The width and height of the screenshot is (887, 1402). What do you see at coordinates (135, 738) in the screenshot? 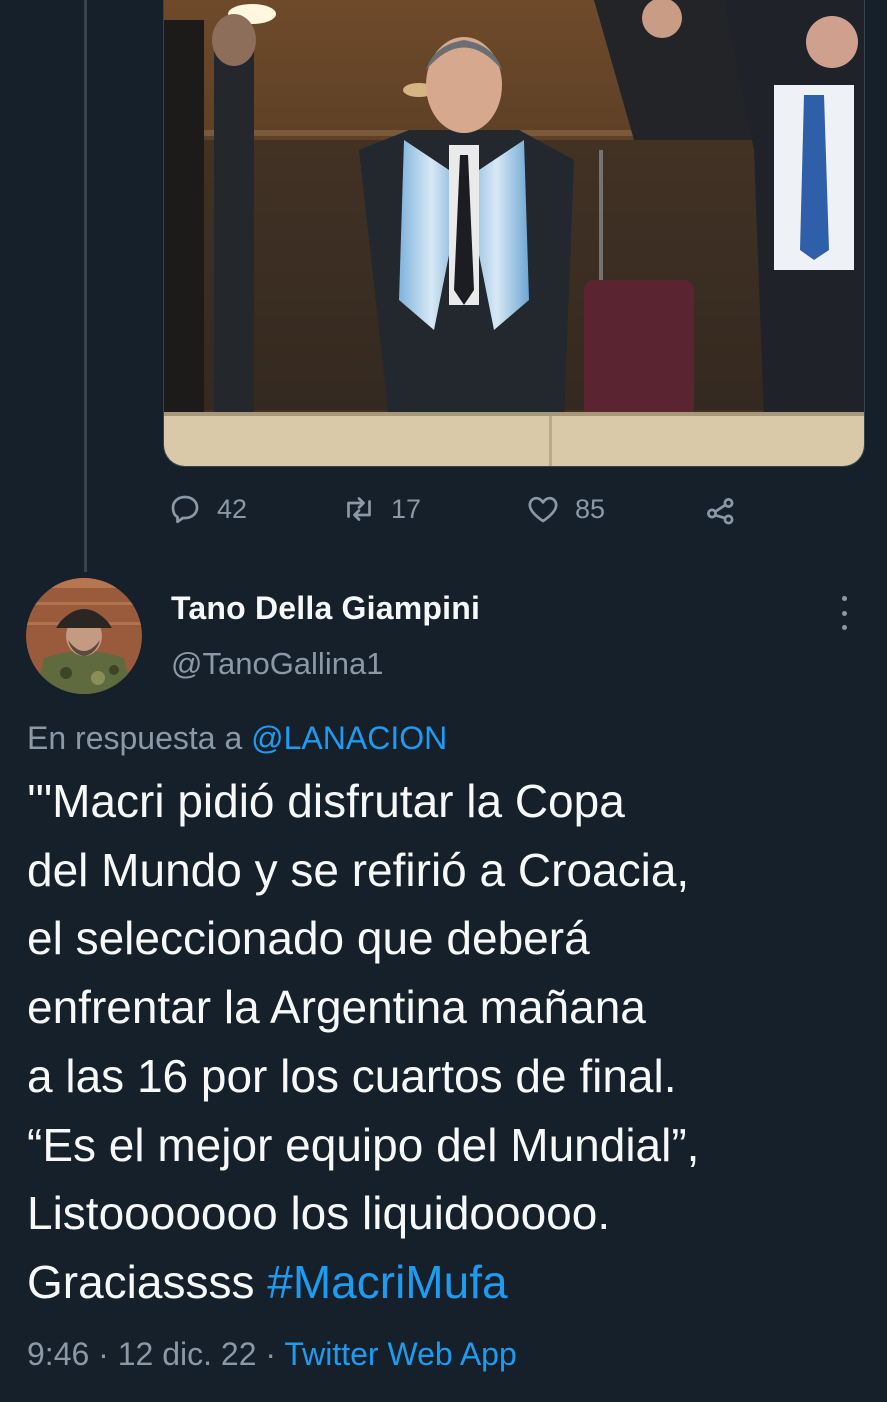
I see `reply-prefix: En respuesta a` at bounding box center [135, 738].